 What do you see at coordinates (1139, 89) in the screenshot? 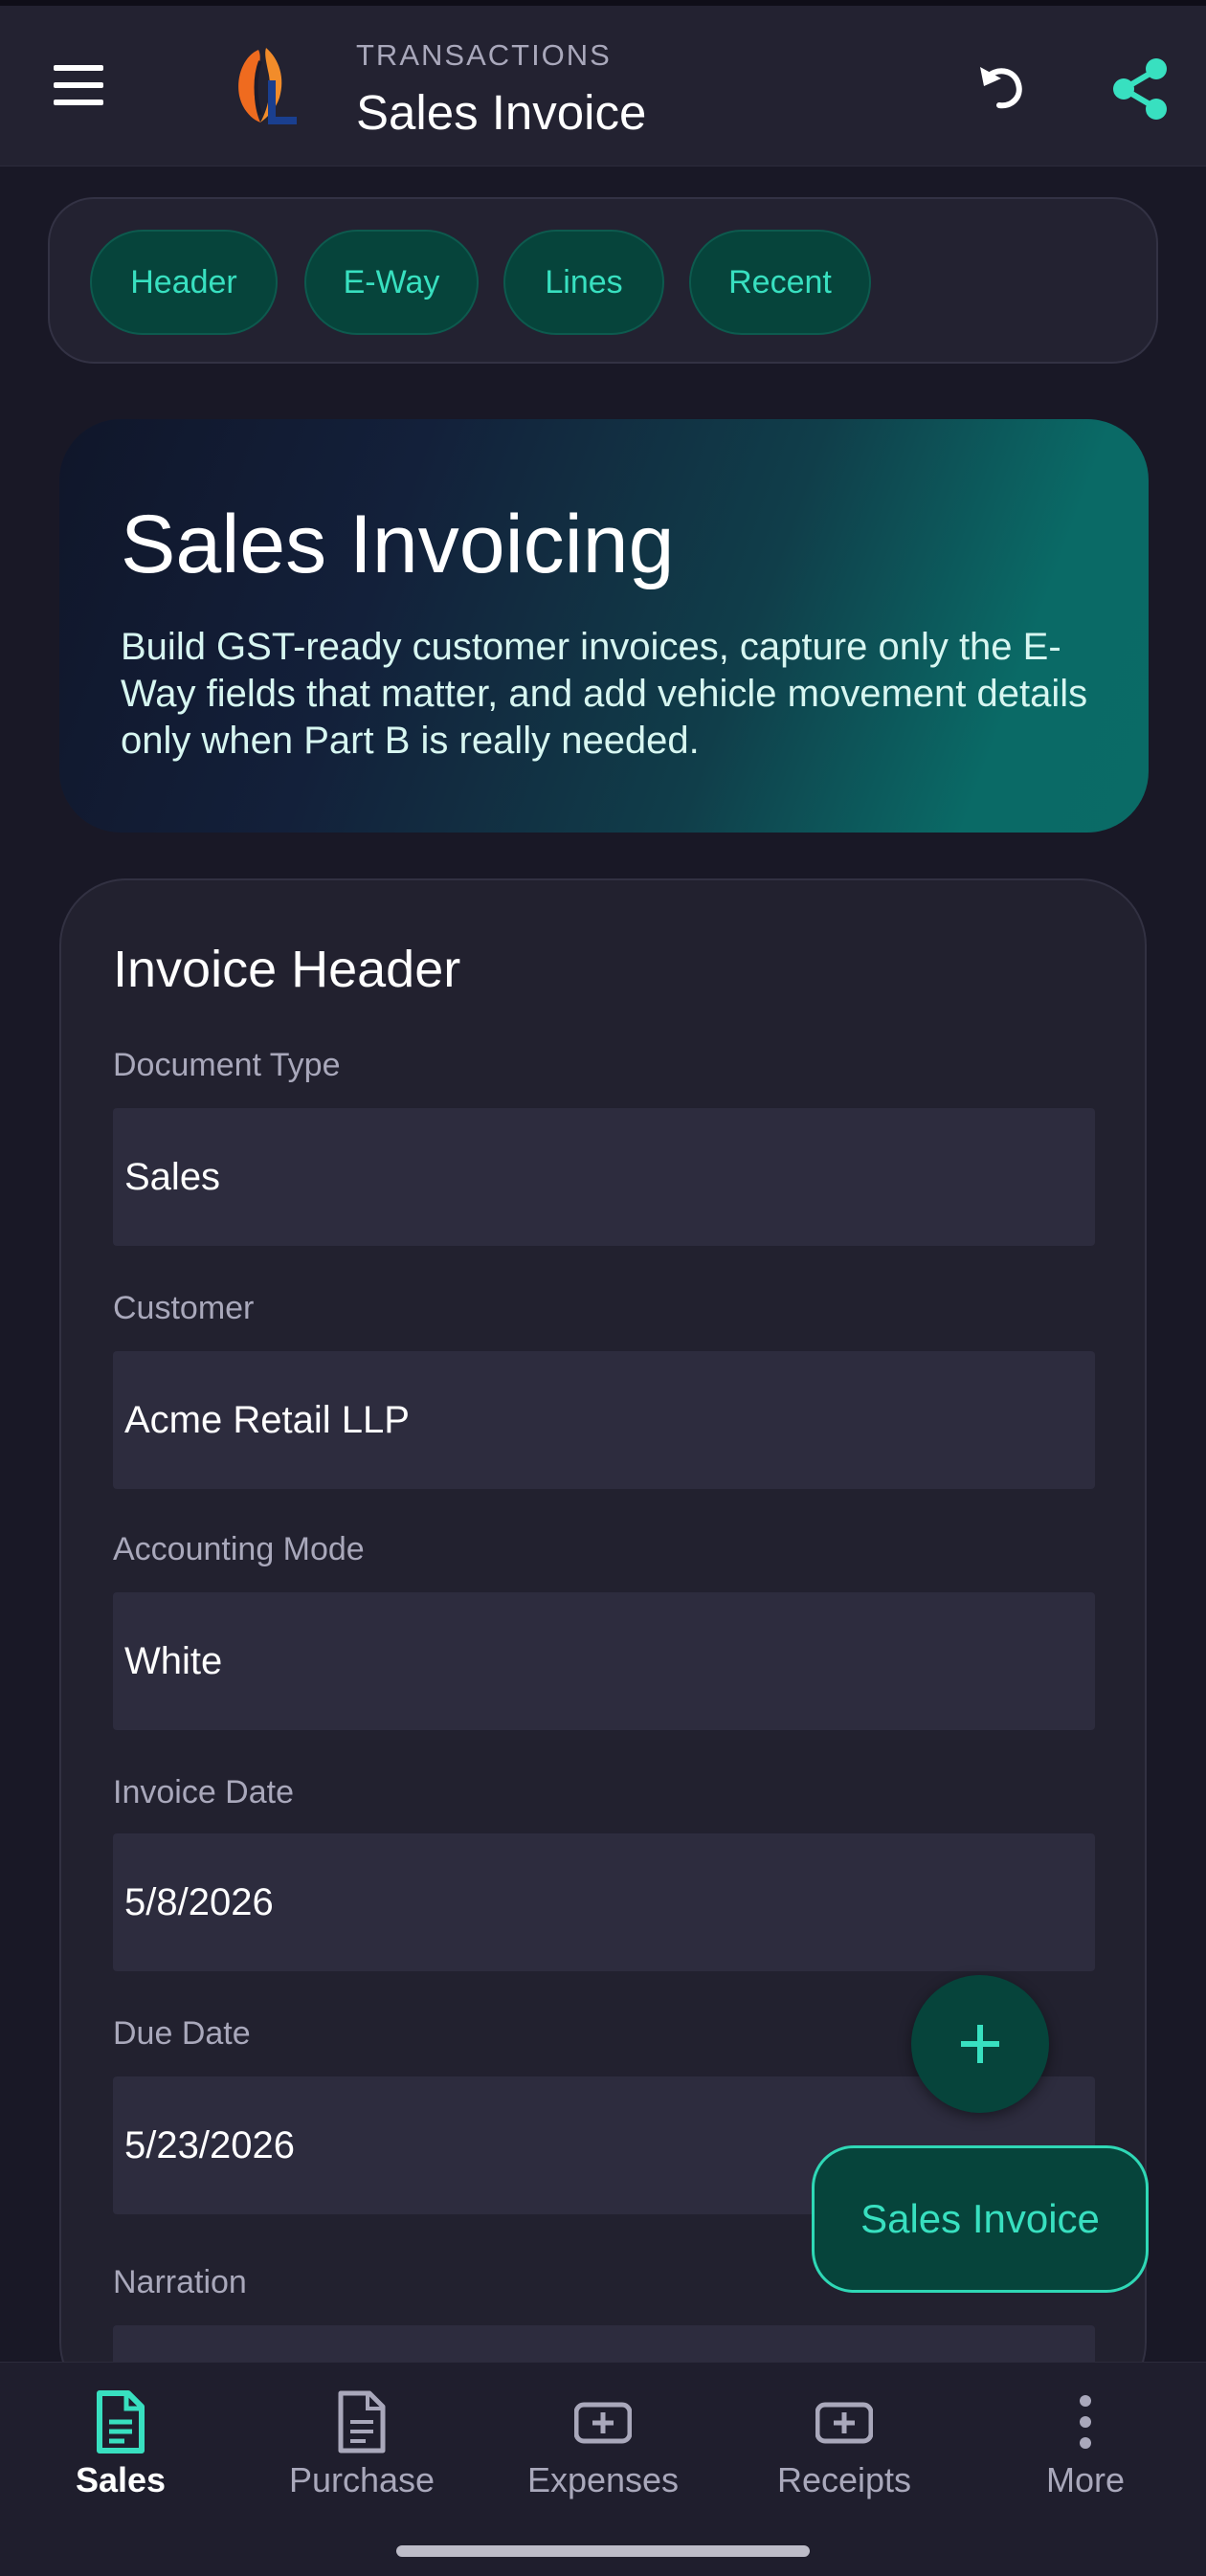
I see `share-icon` at bounding box center [1139, 89].